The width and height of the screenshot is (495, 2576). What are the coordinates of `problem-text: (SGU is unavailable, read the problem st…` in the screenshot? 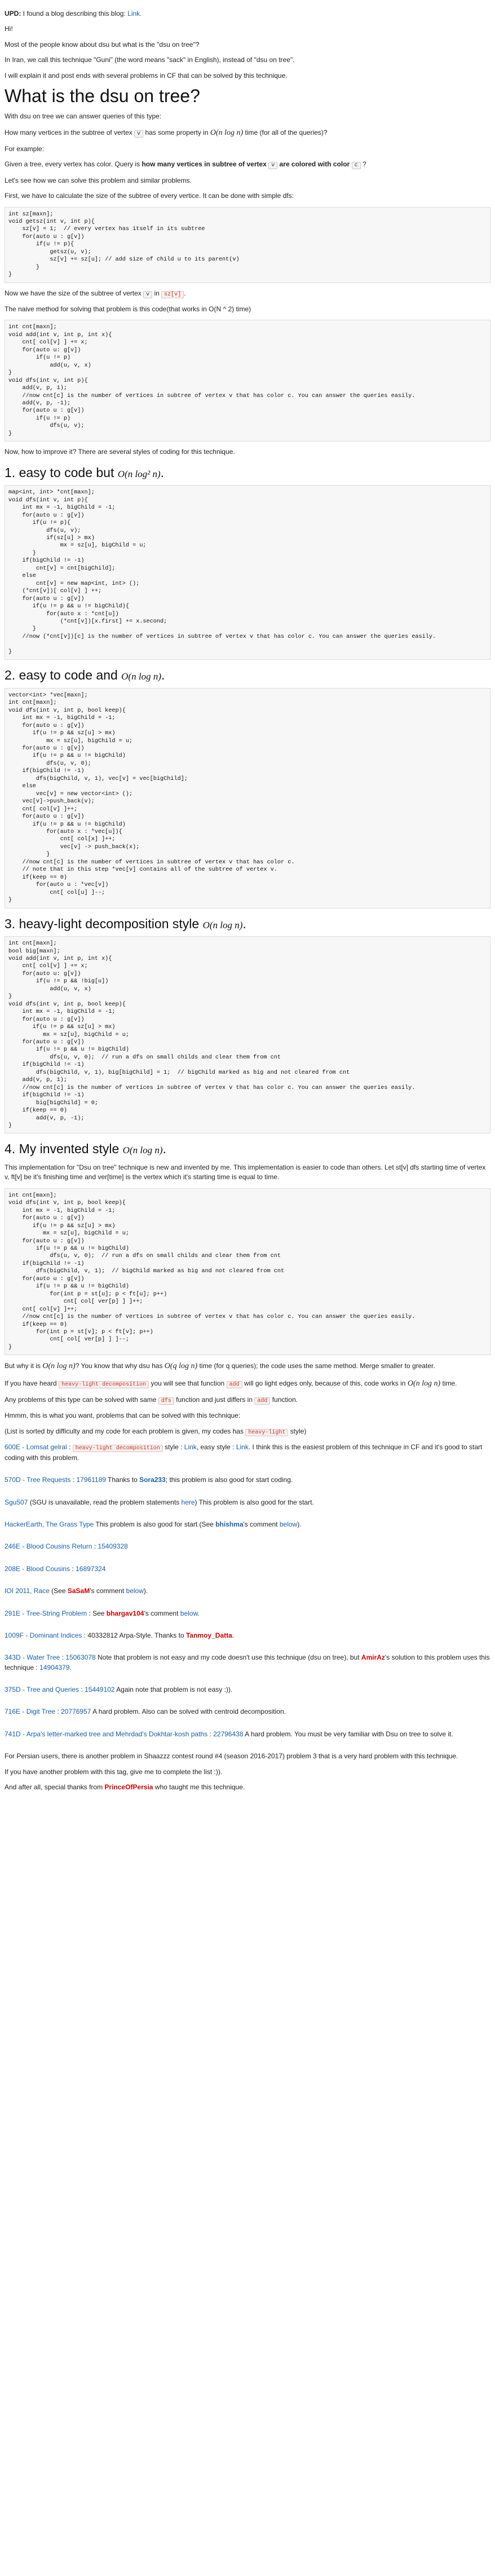 It's located at (105, 1502).